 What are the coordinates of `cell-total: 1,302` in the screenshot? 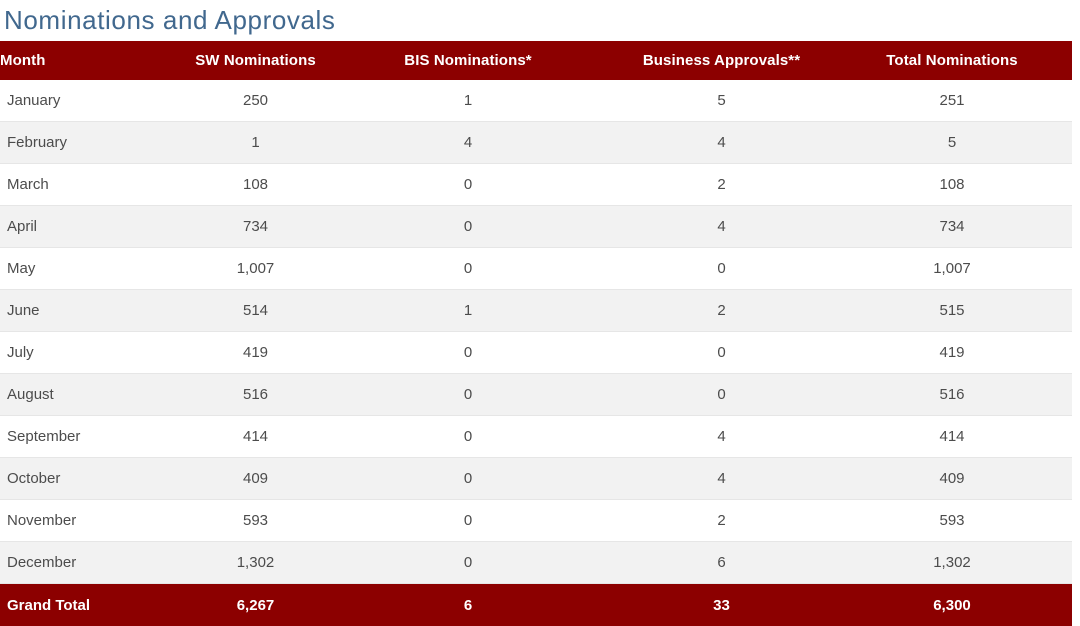 It's located at (952, 563).